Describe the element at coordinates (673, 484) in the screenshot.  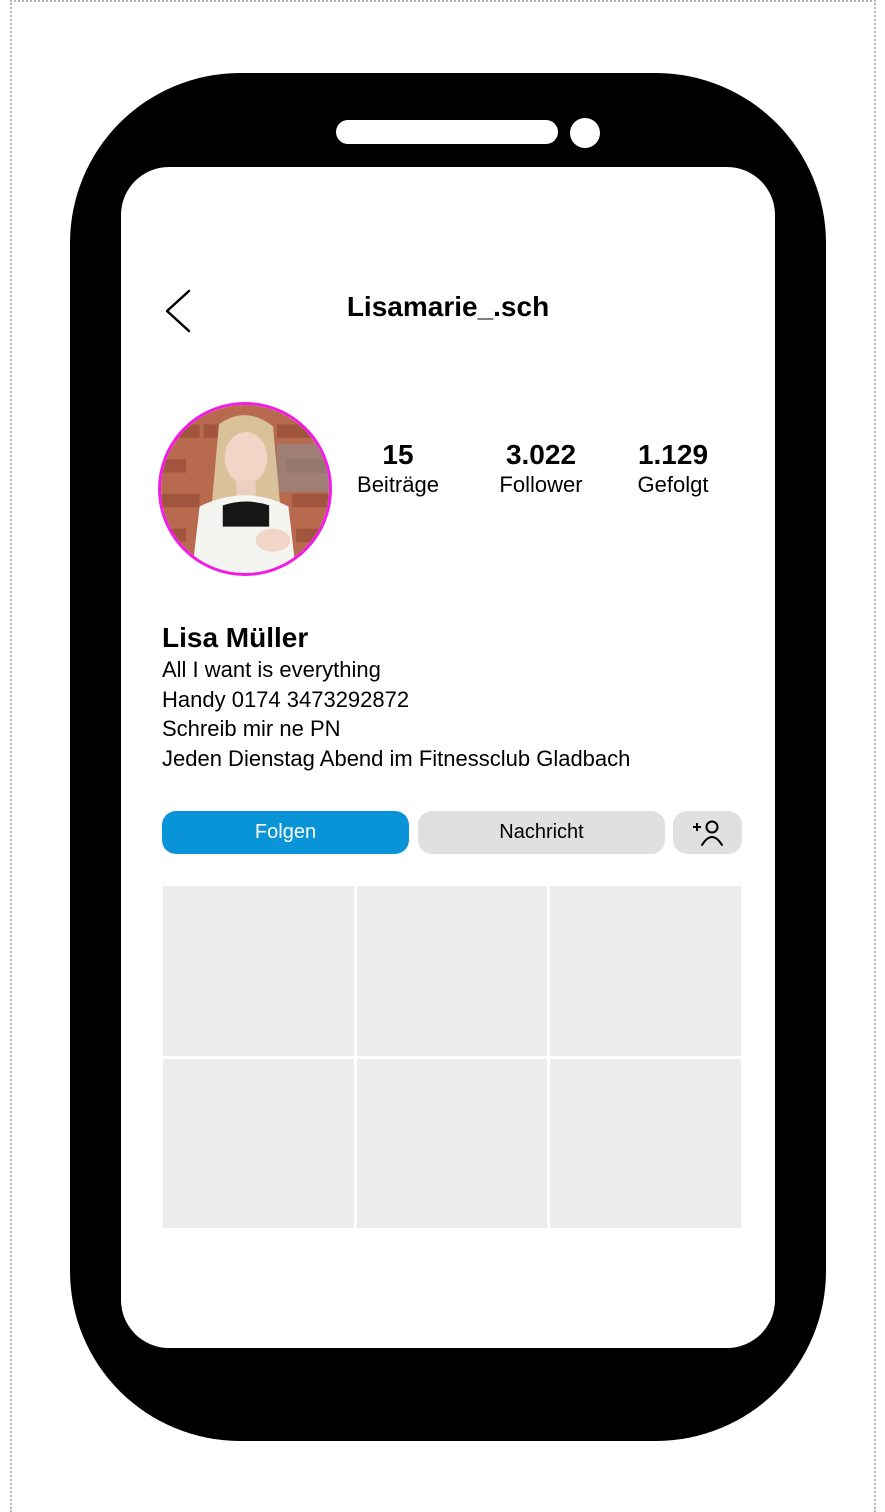
I see `stat-label: Gefolgt` at that location.